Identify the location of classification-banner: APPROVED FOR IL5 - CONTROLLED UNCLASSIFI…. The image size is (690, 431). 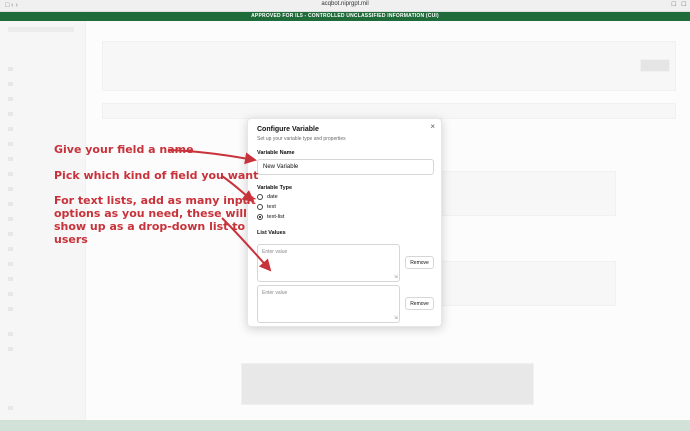
(345, 16).